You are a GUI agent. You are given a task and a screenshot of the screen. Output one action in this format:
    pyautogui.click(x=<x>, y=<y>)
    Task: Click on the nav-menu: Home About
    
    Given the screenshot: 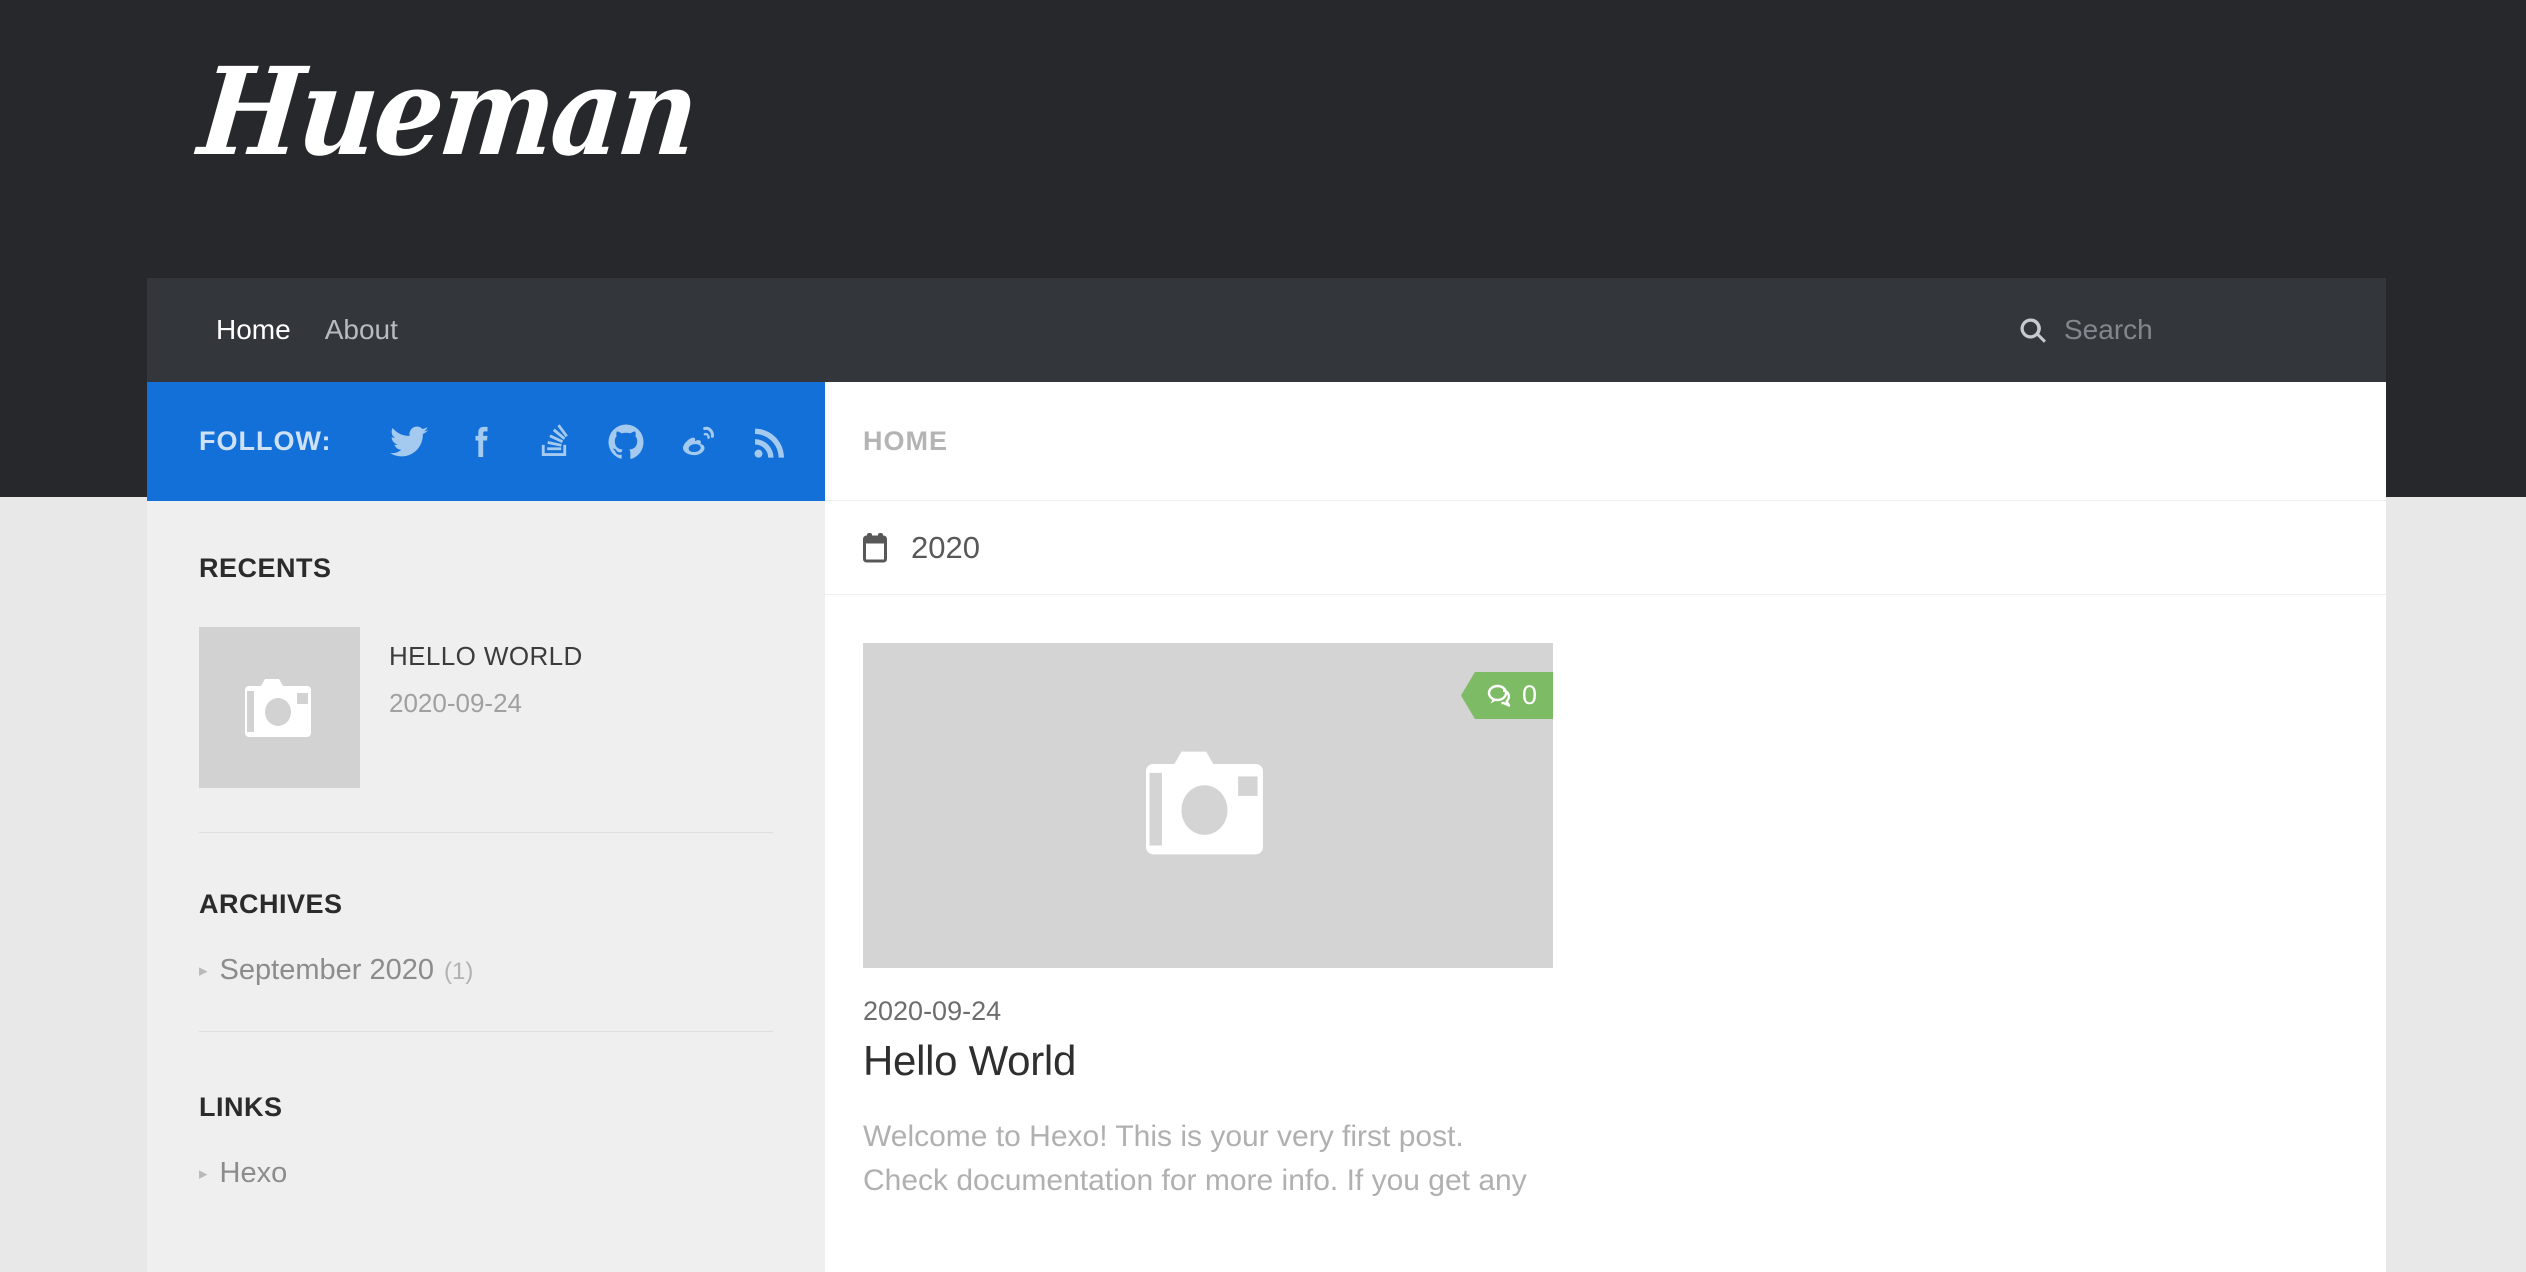 What is the action you would take?
    pyautogui.click(x=307, y=330)
    